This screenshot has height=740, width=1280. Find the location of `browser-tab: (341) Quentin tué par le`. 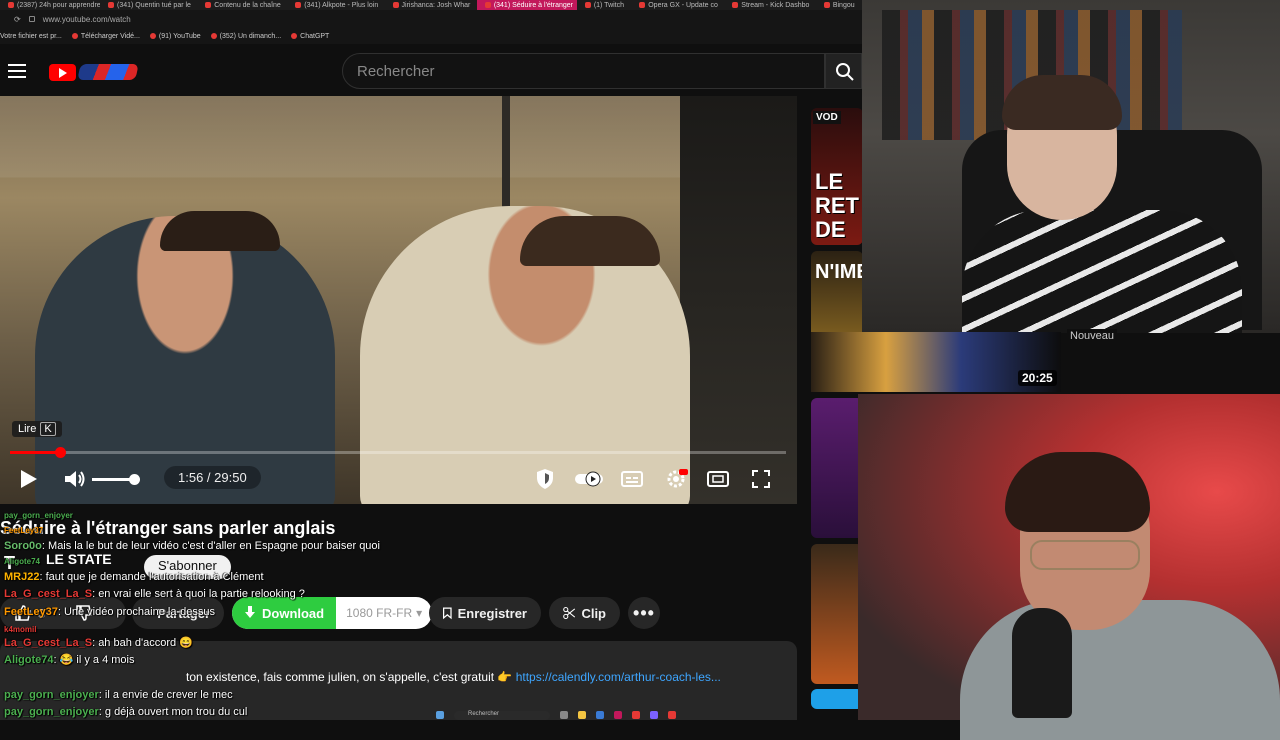

browser-tab: (341) Quentin tué par le is located at coordinates (148, 5).